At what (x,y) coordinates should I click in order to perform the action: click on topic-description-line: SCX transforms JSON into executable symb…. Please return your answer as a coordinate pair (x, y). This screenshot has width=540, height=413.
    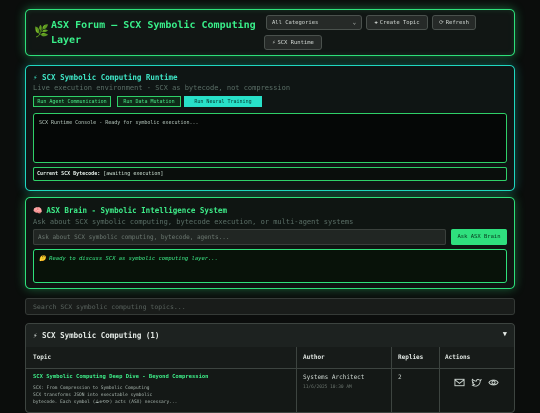
    Looking at the image, I should click on (93, 395).